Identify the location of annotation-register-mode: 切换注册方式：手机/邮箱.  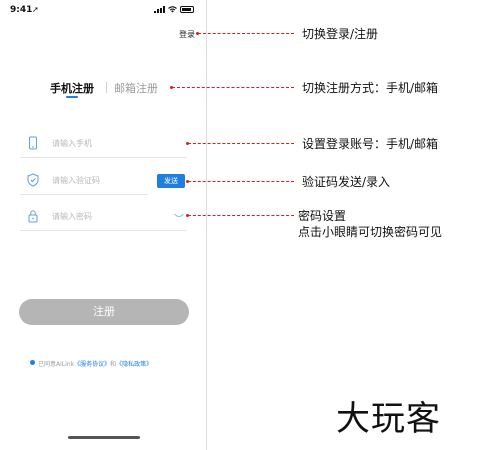
(370, 88).